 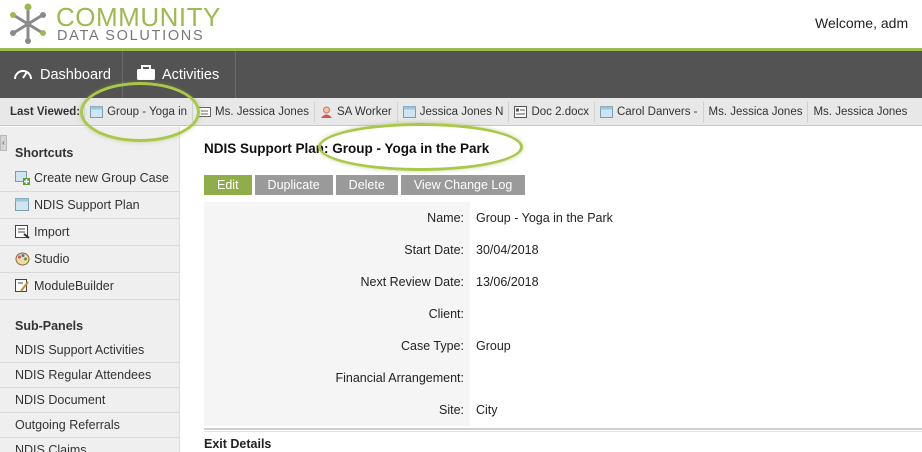 I want to click on studio-palette-icon, so click(x=22, y=259).